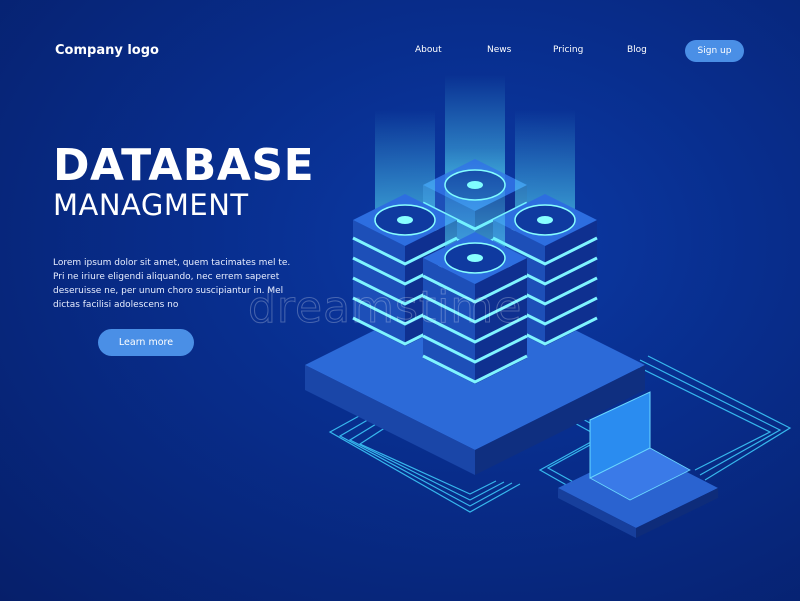  I want to click on company-logo: Company logo, so click(107, 50).